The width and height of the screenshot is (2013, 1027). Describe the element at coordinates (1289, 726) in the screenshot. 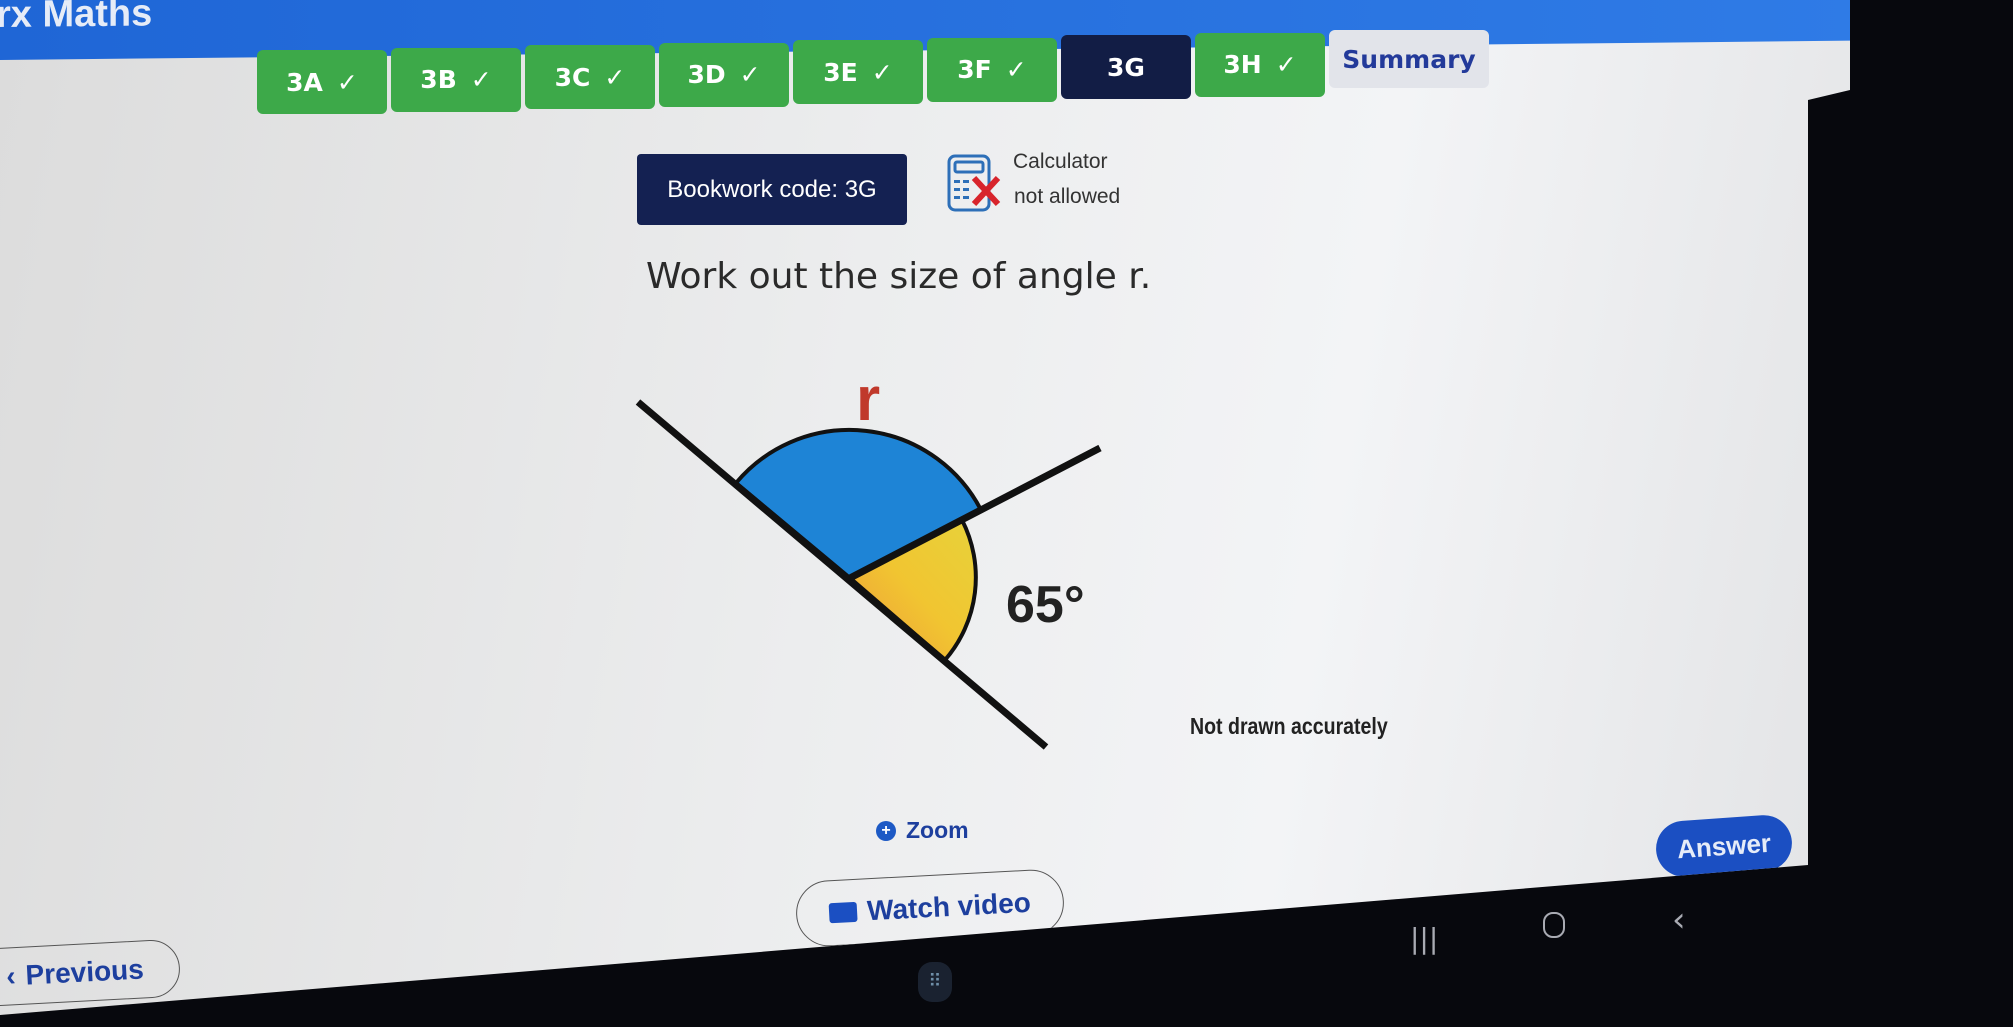

I see `diagram-note: Not drawn accurately` at that location.